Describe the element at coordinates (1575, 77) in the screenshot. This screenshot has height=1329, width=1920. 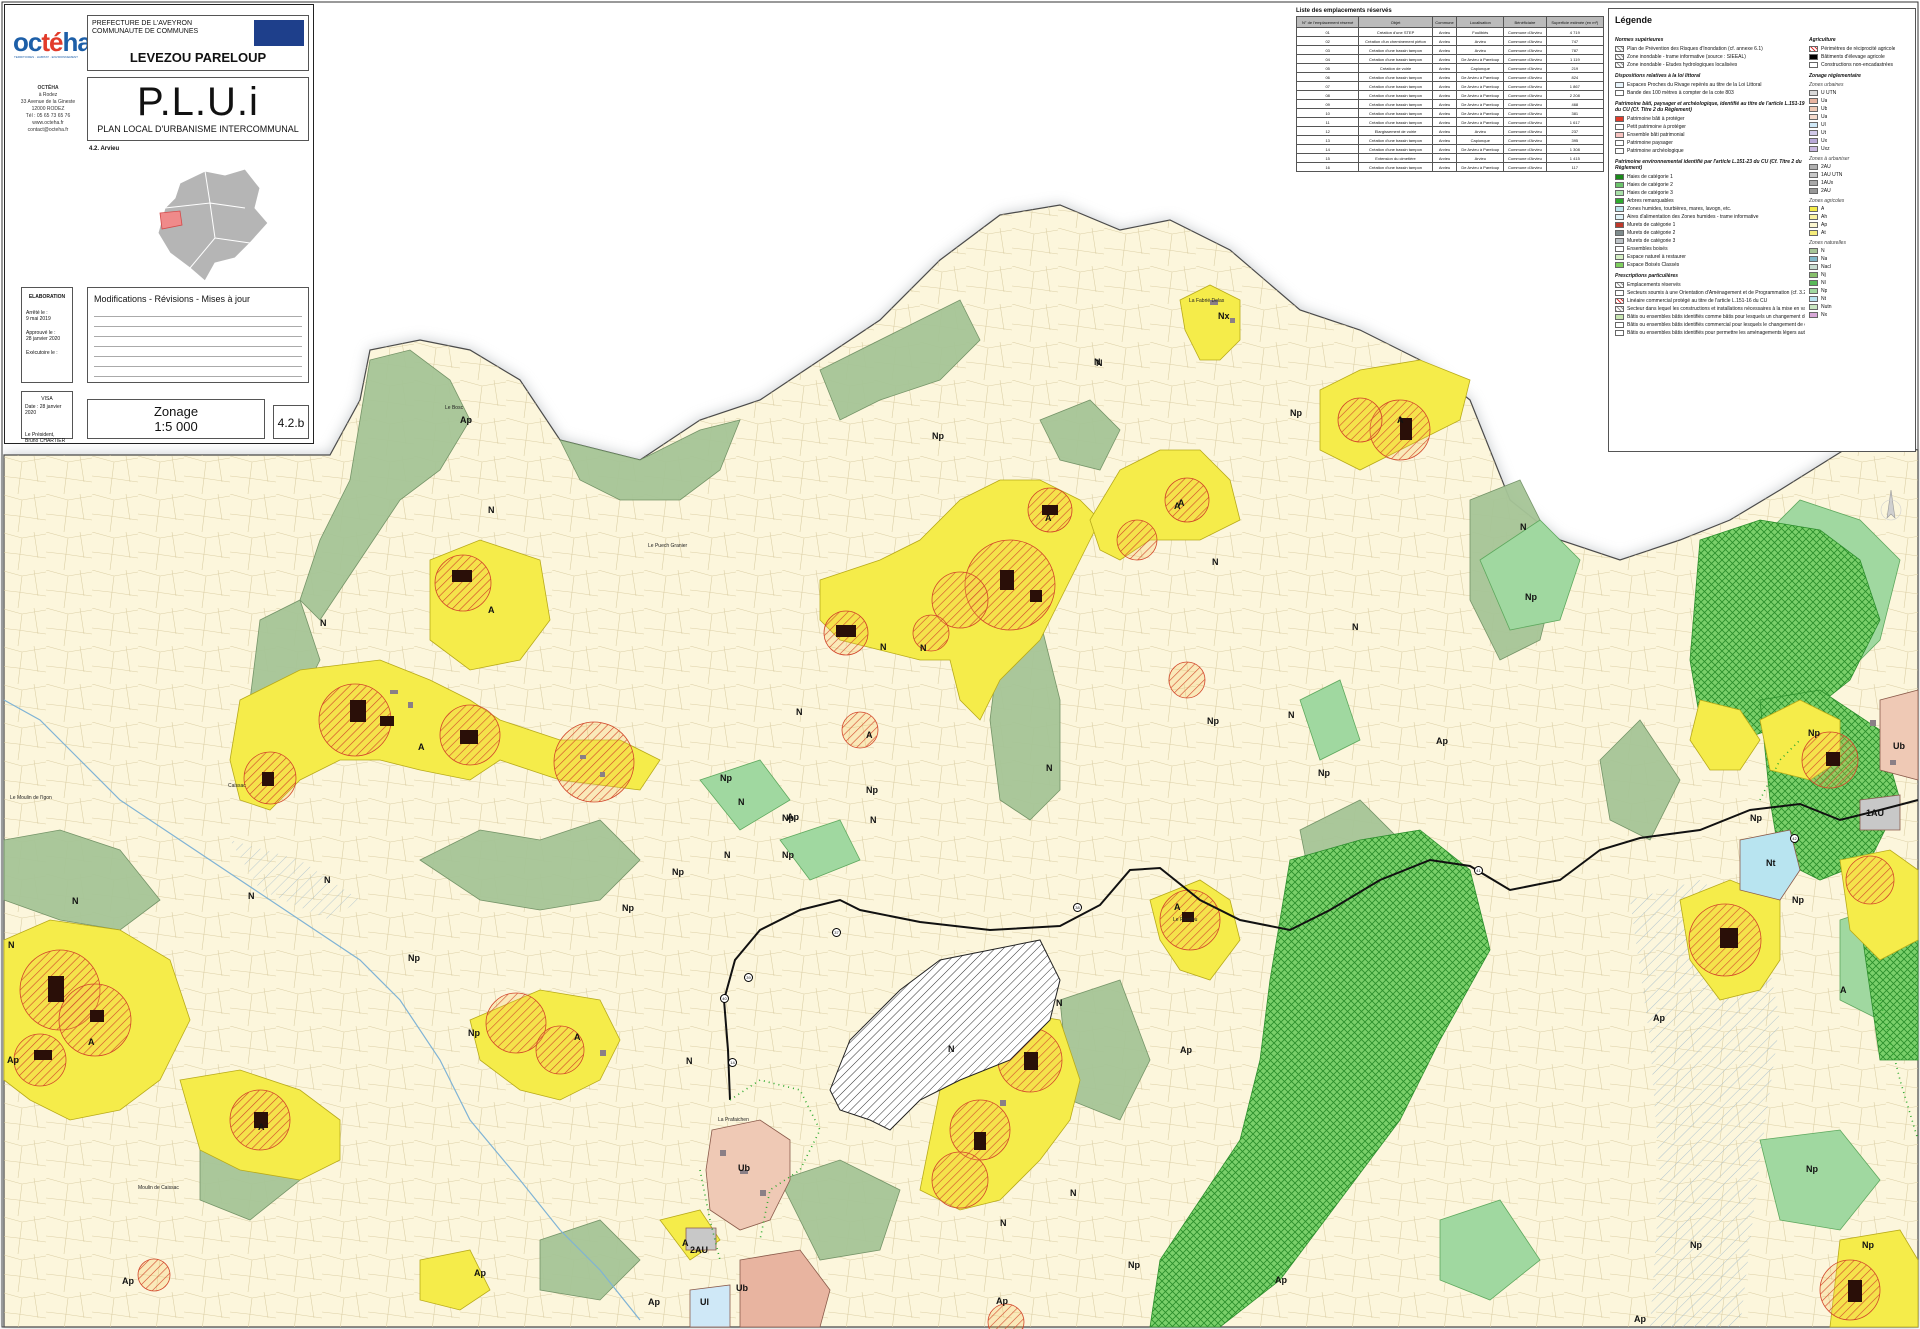
I see `reserved-table-cell: 824` at that location.